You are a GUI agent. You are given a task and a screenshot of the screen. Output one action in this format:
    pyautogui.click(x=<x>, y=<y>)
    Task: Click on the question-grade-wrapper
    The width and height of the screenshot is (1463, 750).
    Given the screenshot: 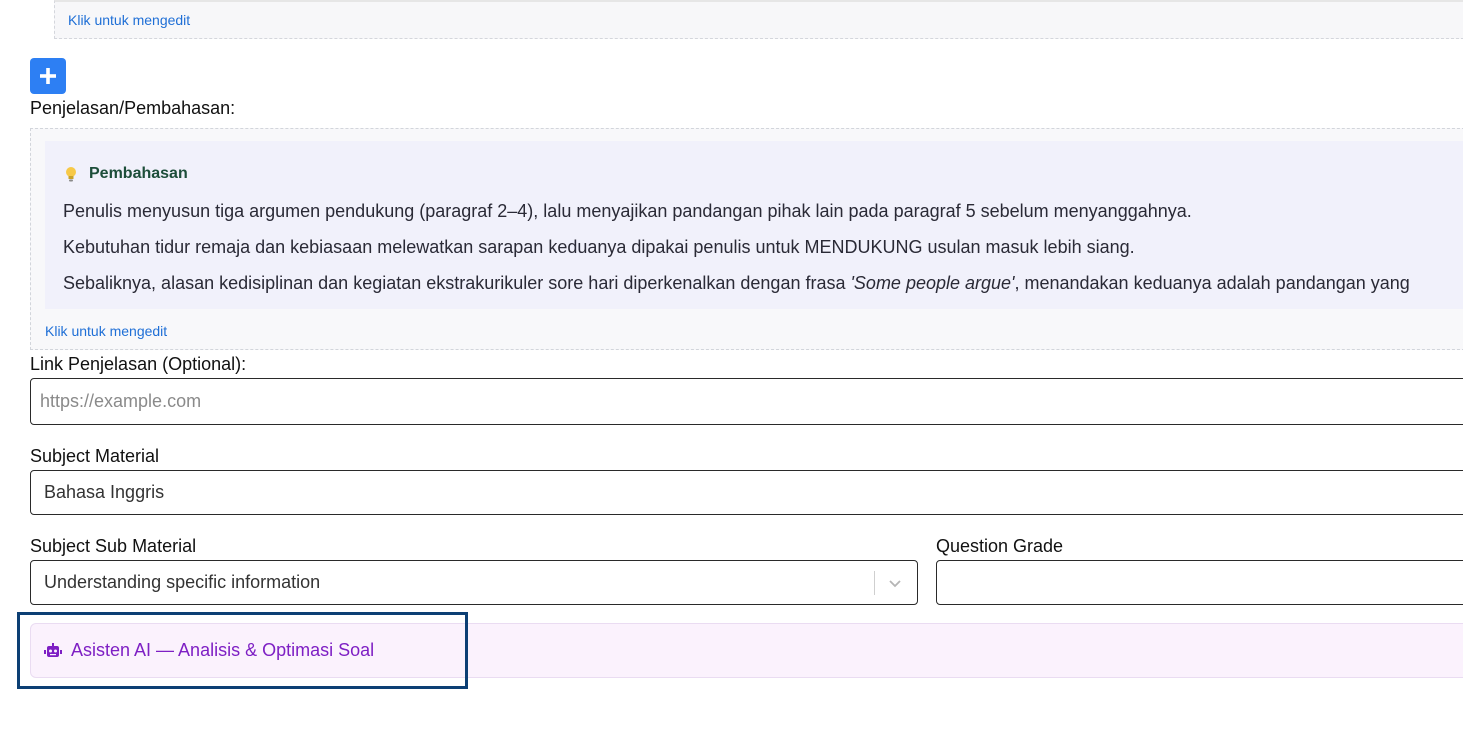 What is the action you would take?
    pyautogui.click(x=1199, y=582)
    